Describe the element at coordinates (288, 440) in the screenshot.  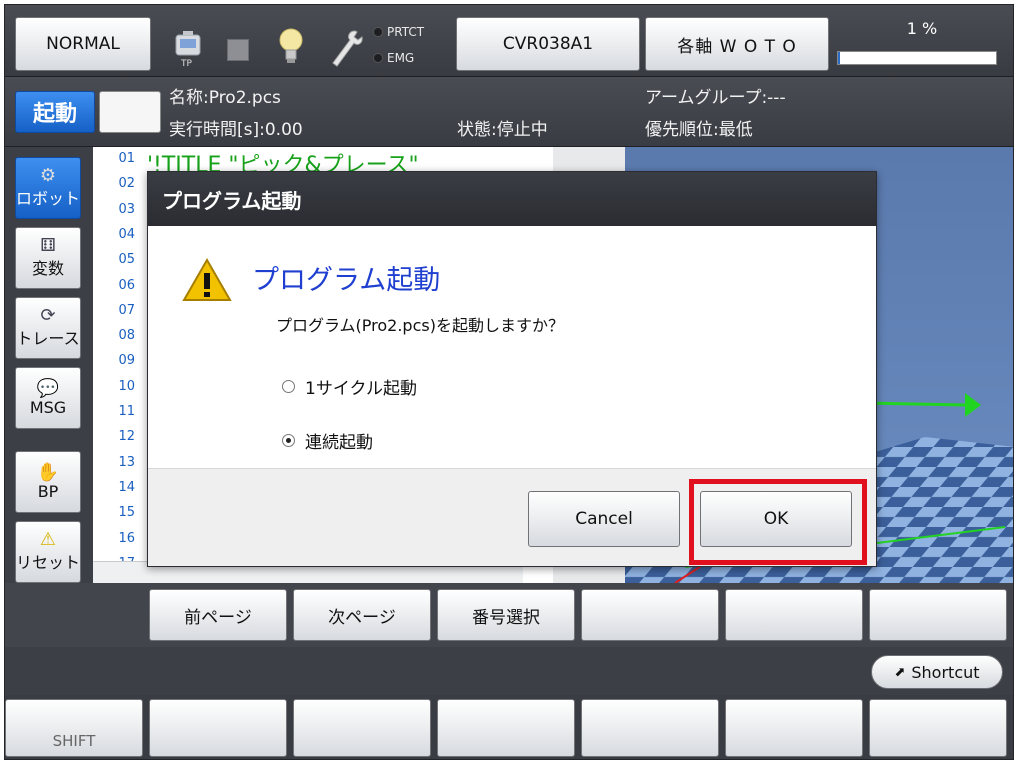
I see `radio-selected-icon` at that location.